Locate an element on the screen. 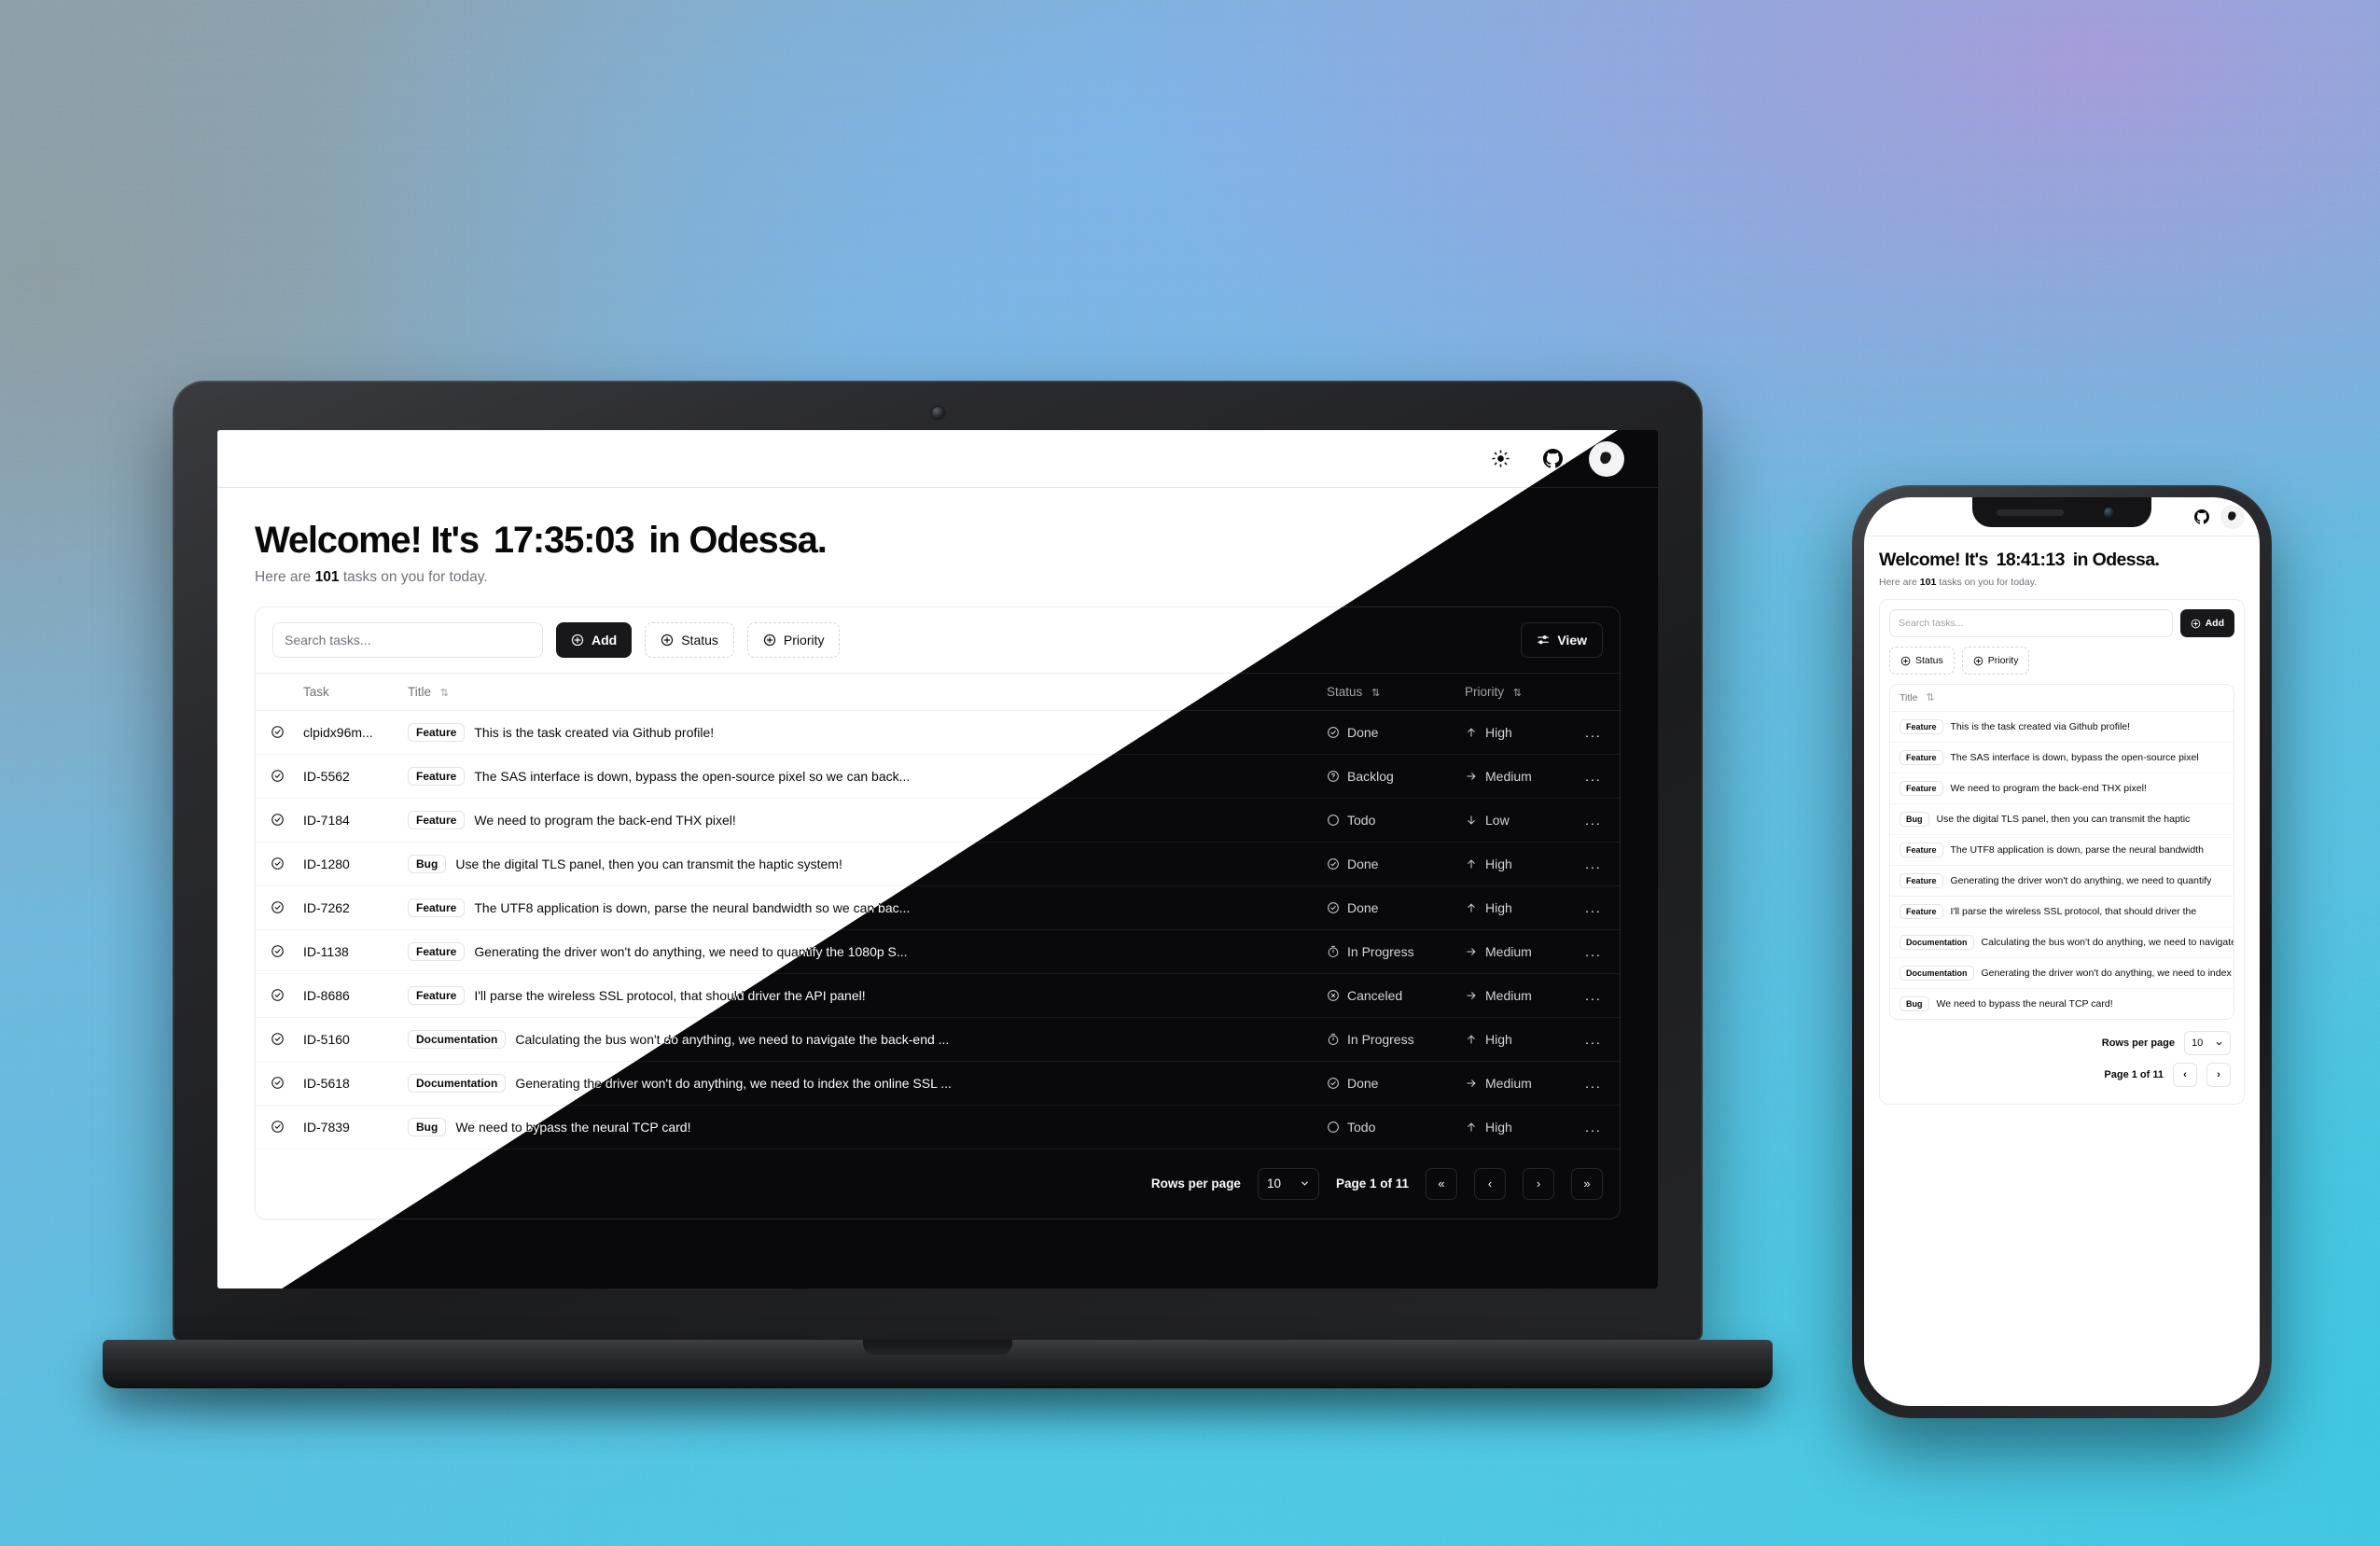 The image size is (2380, 1546). column-header-title: Title ⇅ is located at coordinates (857, 692).